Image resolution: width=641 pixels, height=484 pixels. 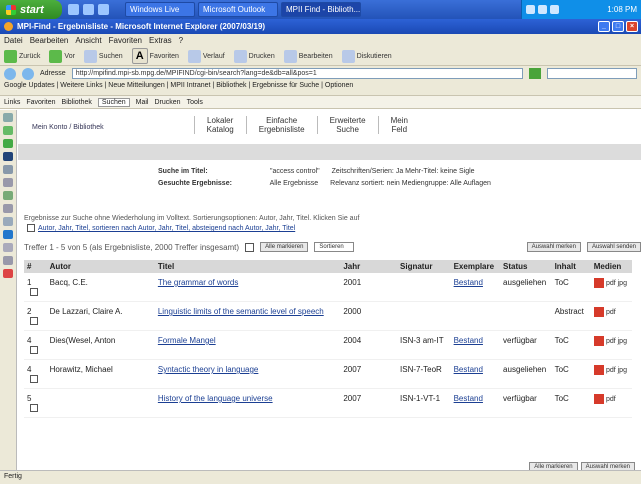 What do you see at coordinates (542, 9) in the screenshot?
I see `tray-volume-icon` at bounding box center [542, 9].